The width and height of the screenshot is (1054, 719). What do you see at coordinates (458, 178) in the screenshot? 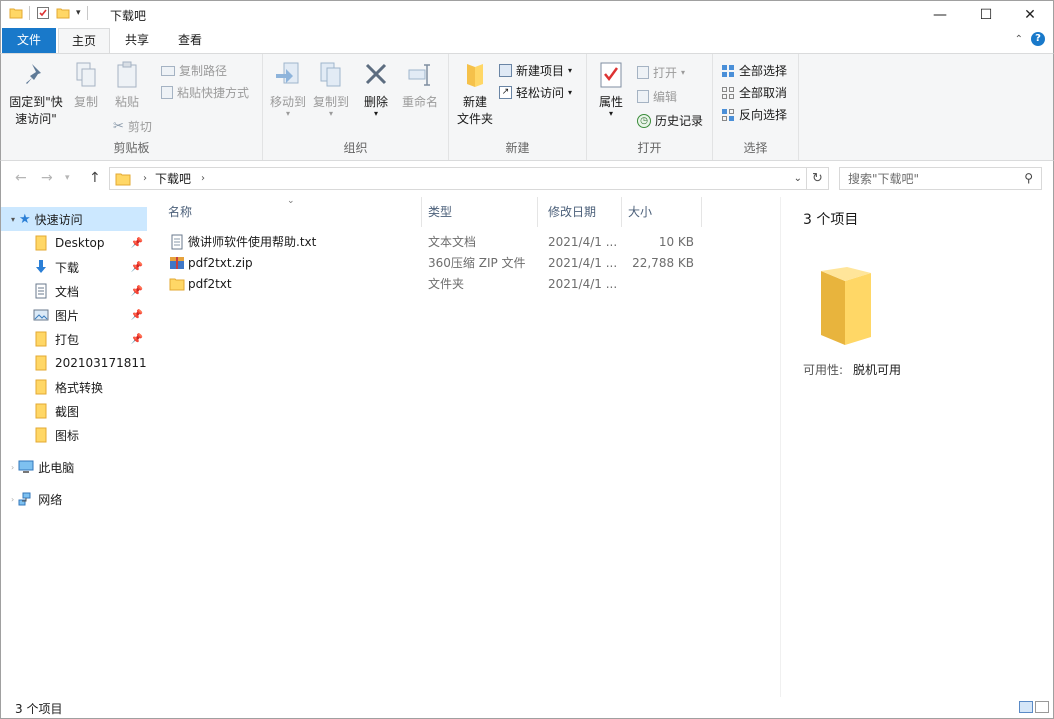
I see `address-input: › 下载吧 › ⌄` at bounding box center [458, 178].